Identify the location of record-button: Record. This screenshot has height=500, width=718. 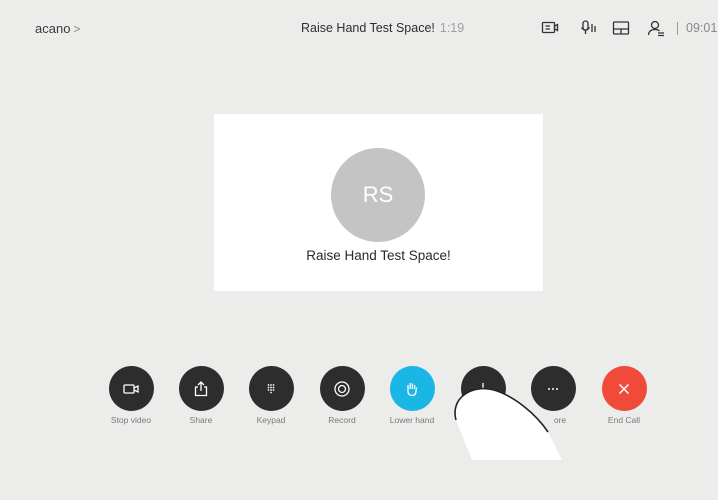
(342, 395).